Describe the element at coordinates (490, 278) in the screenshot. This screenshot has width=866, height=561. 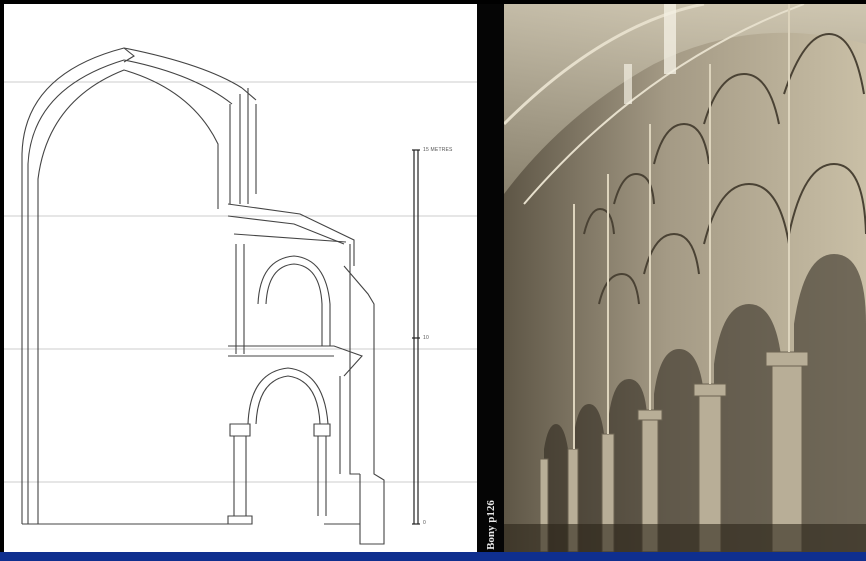
I see `panel-divider` at that location.